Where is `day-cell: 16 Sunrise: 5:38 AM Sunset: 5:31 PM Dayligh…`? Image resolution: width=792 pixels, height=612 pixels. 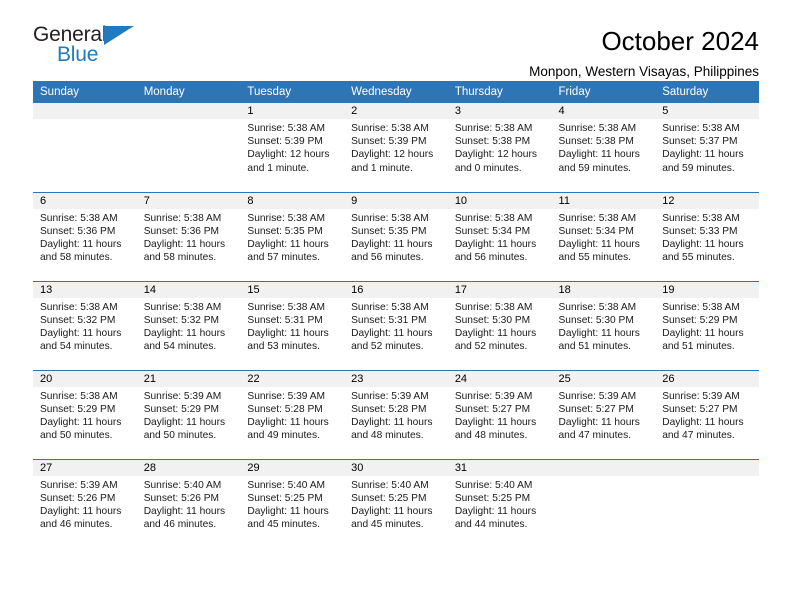 day-cell: 16 Sunrise: 5:38 AM Sunset: 5:31 PM Dayligh… is located at coordinates (396, 325).